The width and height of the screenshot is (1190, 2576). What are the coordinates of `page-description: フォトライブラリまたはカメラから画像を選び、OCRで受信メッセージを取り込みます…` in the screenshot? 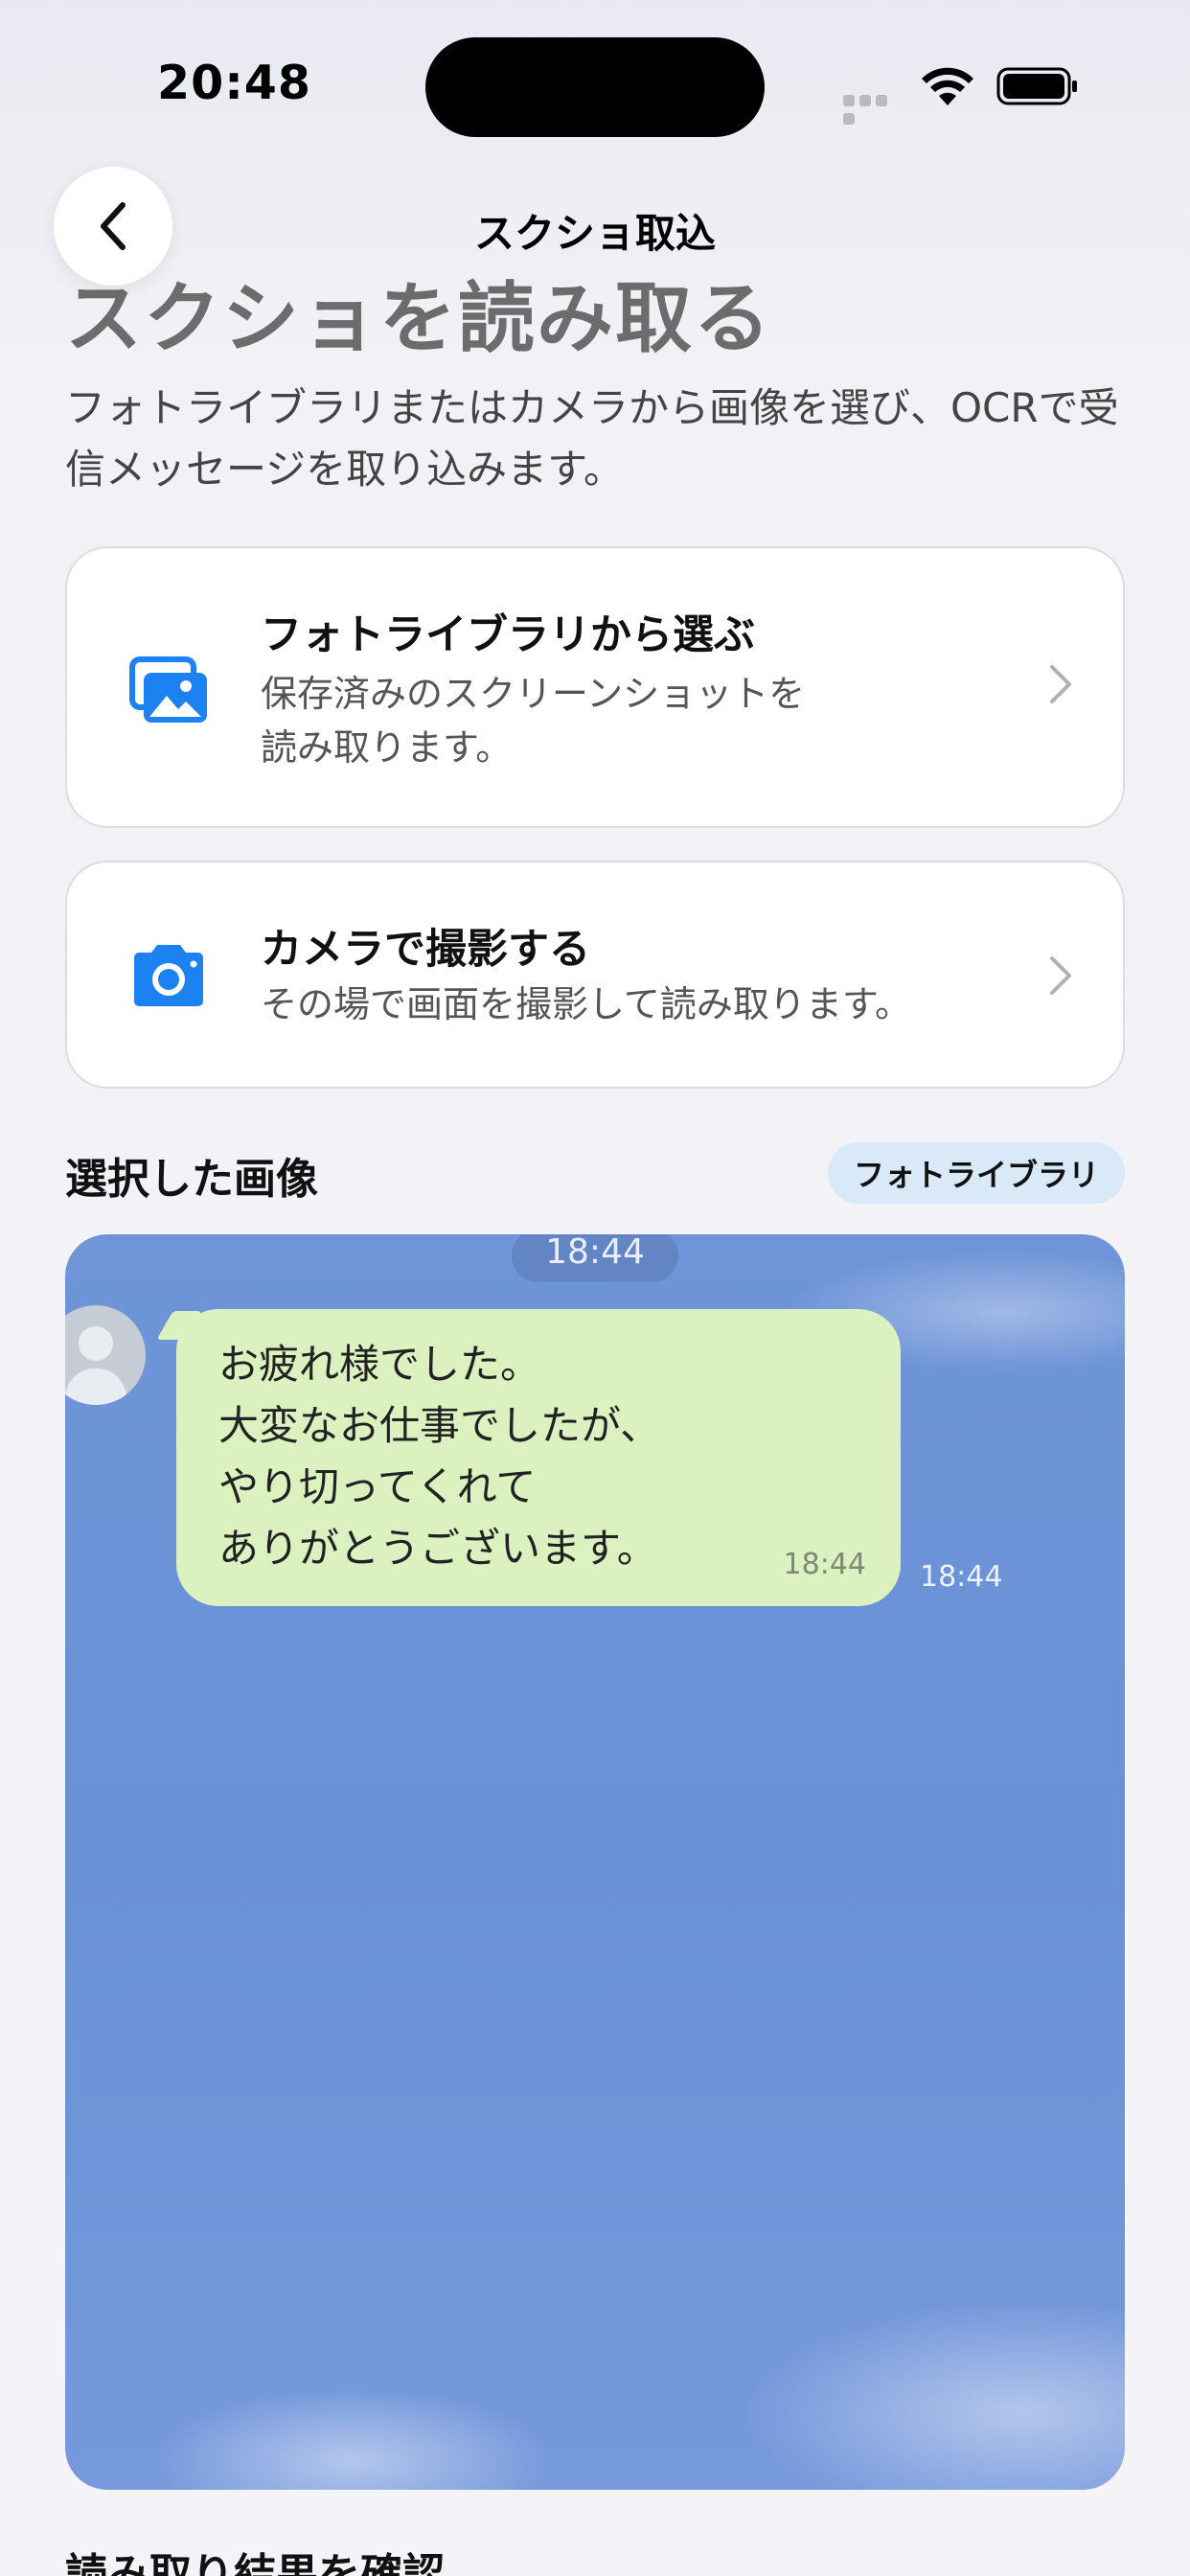 It's located at (592, 438).